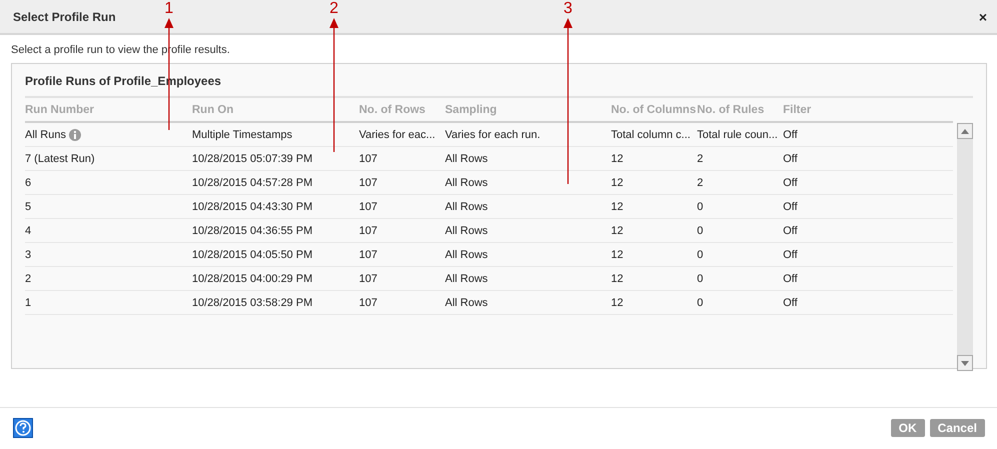 This screenshot has height=449, width=997. Describe the element at coordinates (275, 110) in the screenshot. I see `column-header: Run On` at that location.